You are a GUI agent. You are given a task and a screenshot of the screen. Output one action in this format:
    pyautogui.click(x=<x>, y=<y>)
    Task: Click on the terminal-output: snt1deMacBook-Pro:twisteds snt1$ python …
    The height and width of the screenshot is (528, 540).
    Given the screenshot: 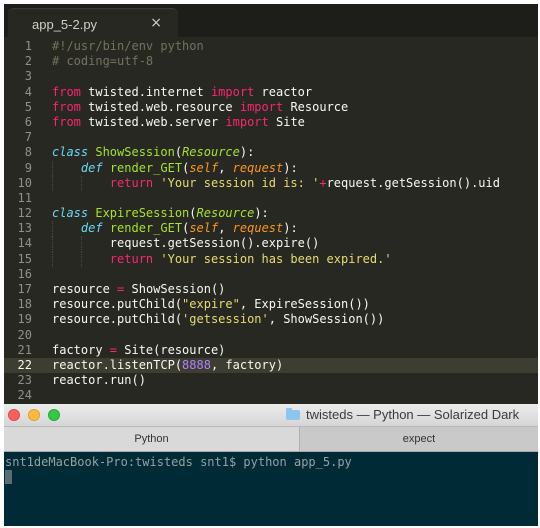 What is the action you would take?
    pyautogui.click(x=271, y=489)
    